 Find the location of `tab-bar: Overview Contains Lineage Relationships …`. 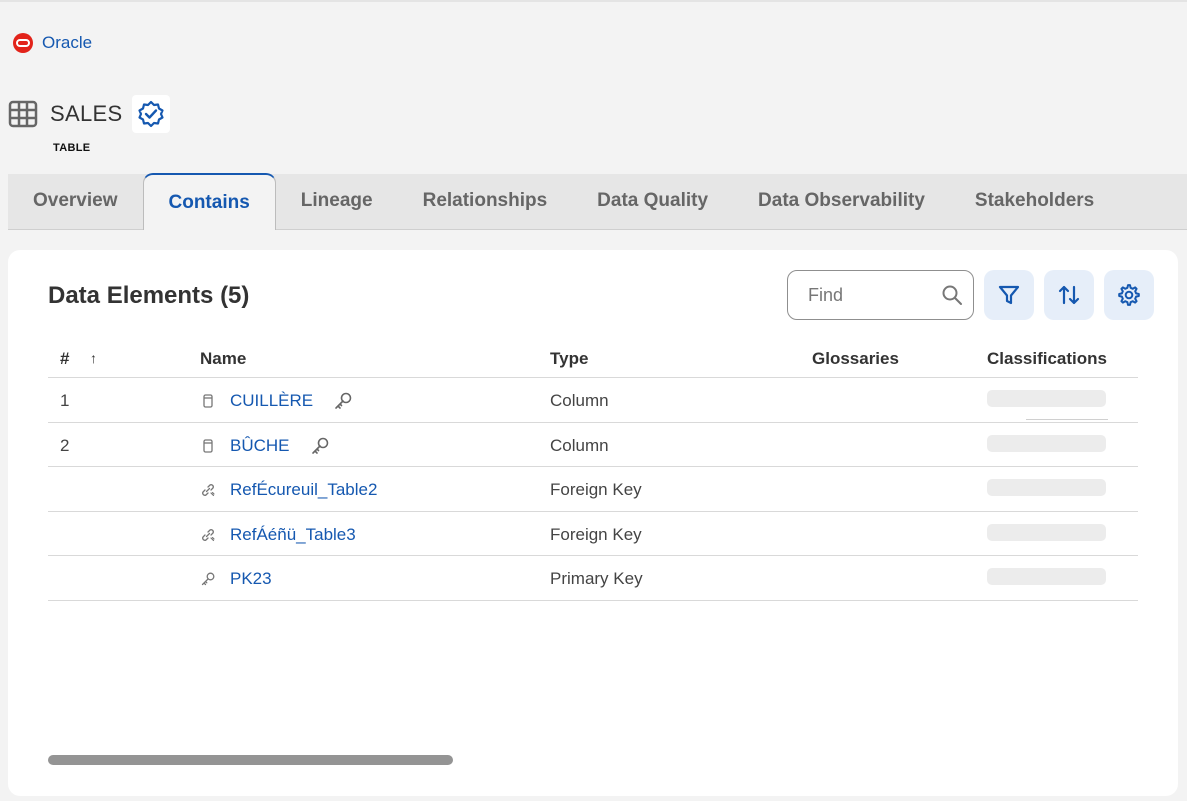

tab-bar: Overview Contains Lineage Relationships … is located at coordinates (597, 201).